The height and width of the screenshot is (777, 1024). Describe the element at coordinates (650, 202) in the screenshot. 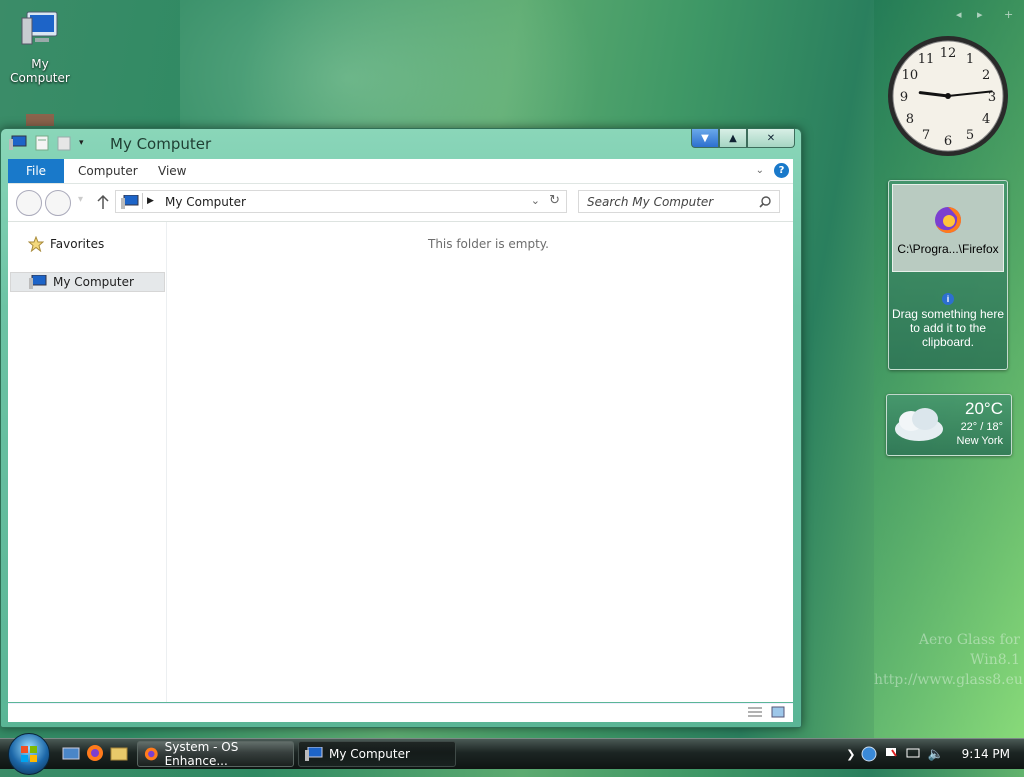

I see `search-placeholder: Search My Computer` at that location.